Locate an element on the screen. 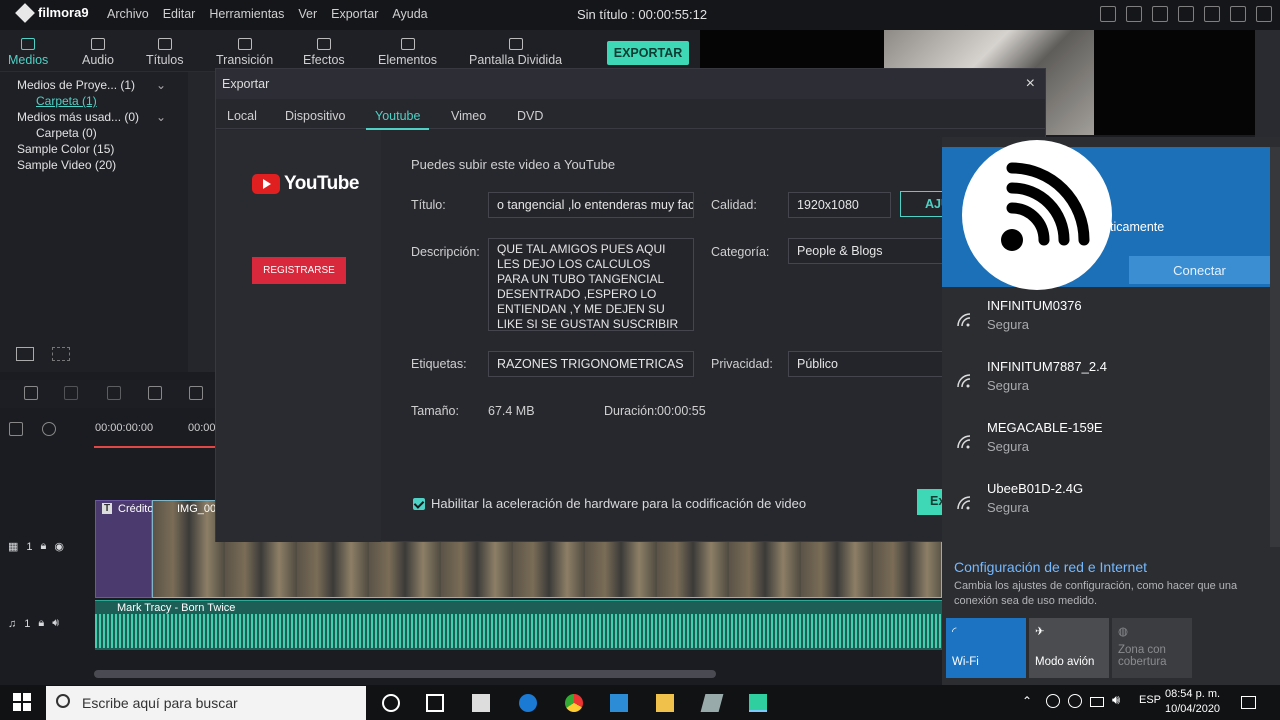  redo-icon is located at coordinates (71, 393).